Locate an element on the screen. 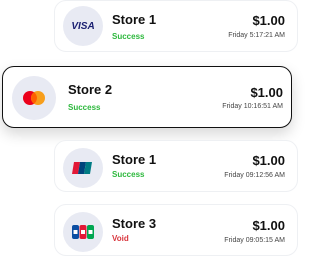 This screenshot has width=320, height=258. jcb-icon is located at coordinates (83, 232).